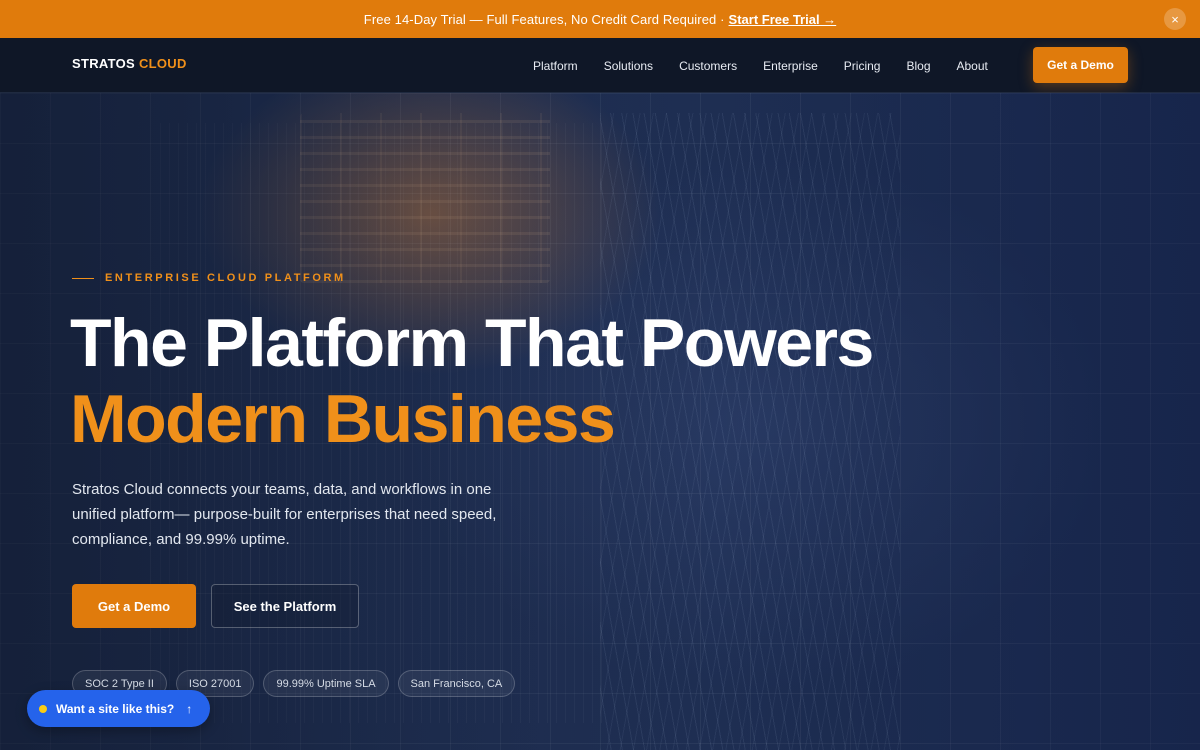  What do you see at coordinates (134, 606) in the screenshot?
I see `hero-get-demo-button: Get a Demo` at bounding box center [134, 606].